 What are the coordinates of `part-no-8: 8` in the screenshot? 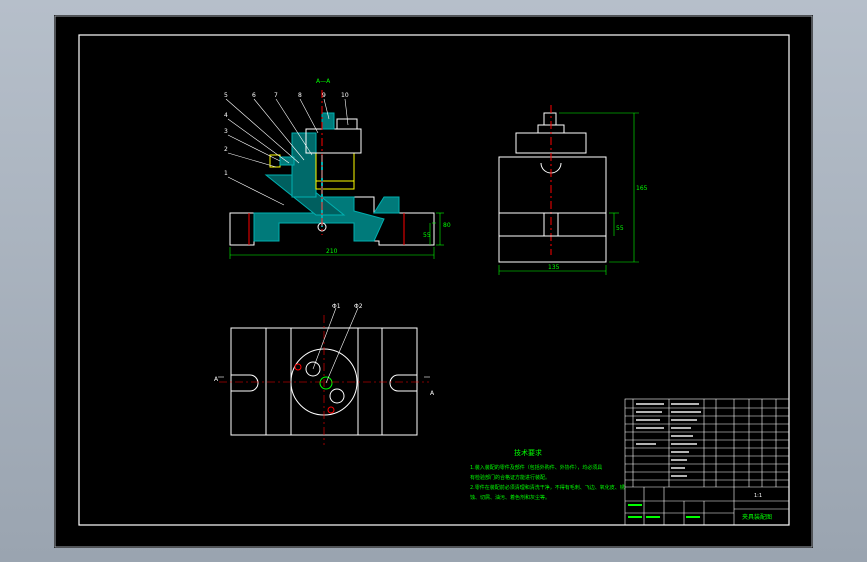 It's located at (300, 95).